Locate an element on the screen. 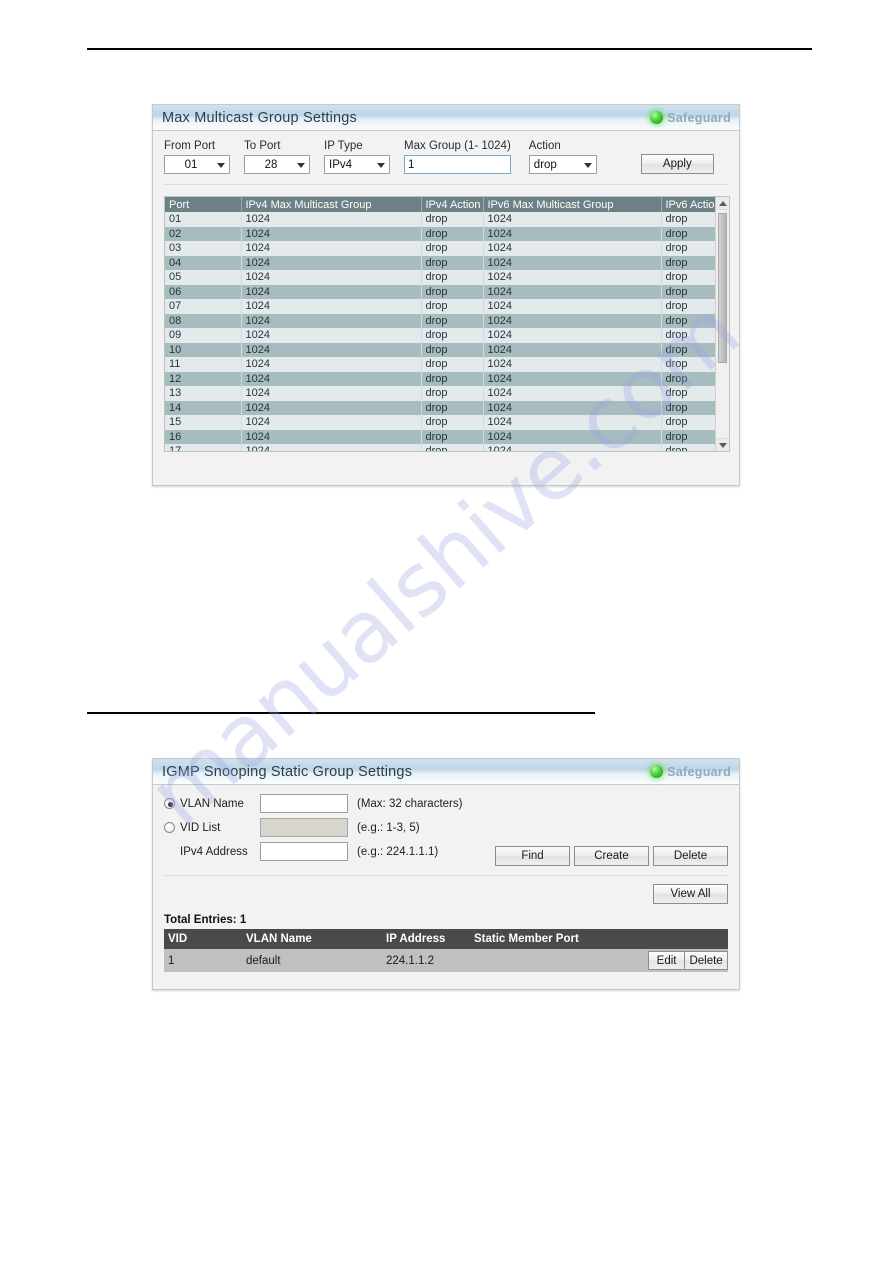 The image size is (893, 1263). vlan-name-row: VLAN Name (Max: 32 characters) is located at coordinates (446, 803).